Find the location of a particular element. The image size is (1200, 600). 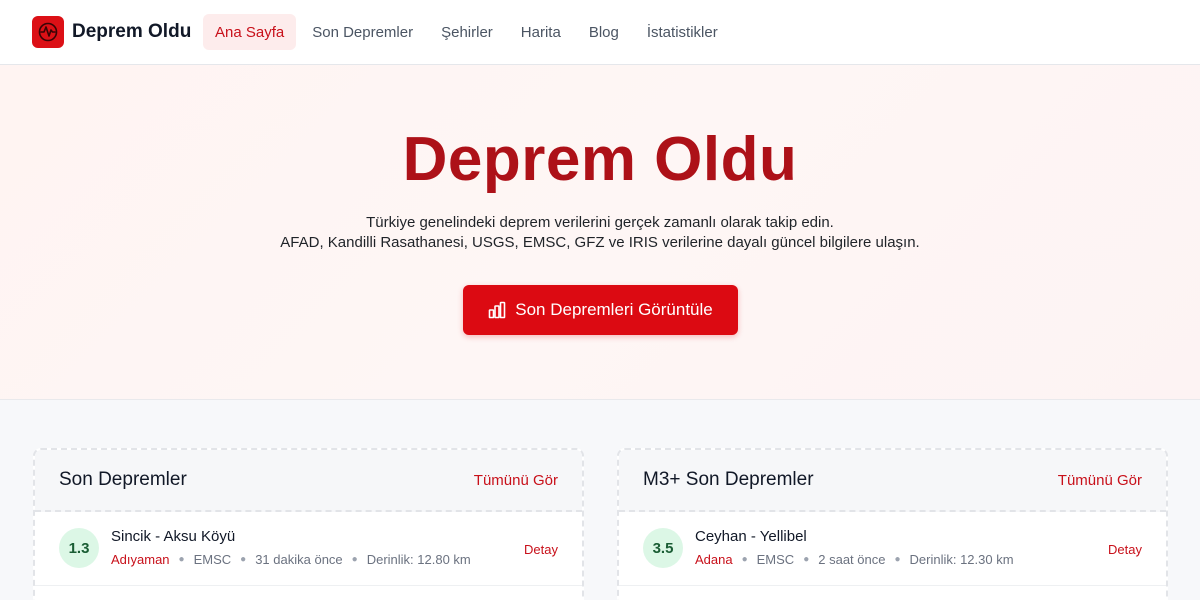

nav-item-sehirler: Şehirler is located at coordinates (467, 32).